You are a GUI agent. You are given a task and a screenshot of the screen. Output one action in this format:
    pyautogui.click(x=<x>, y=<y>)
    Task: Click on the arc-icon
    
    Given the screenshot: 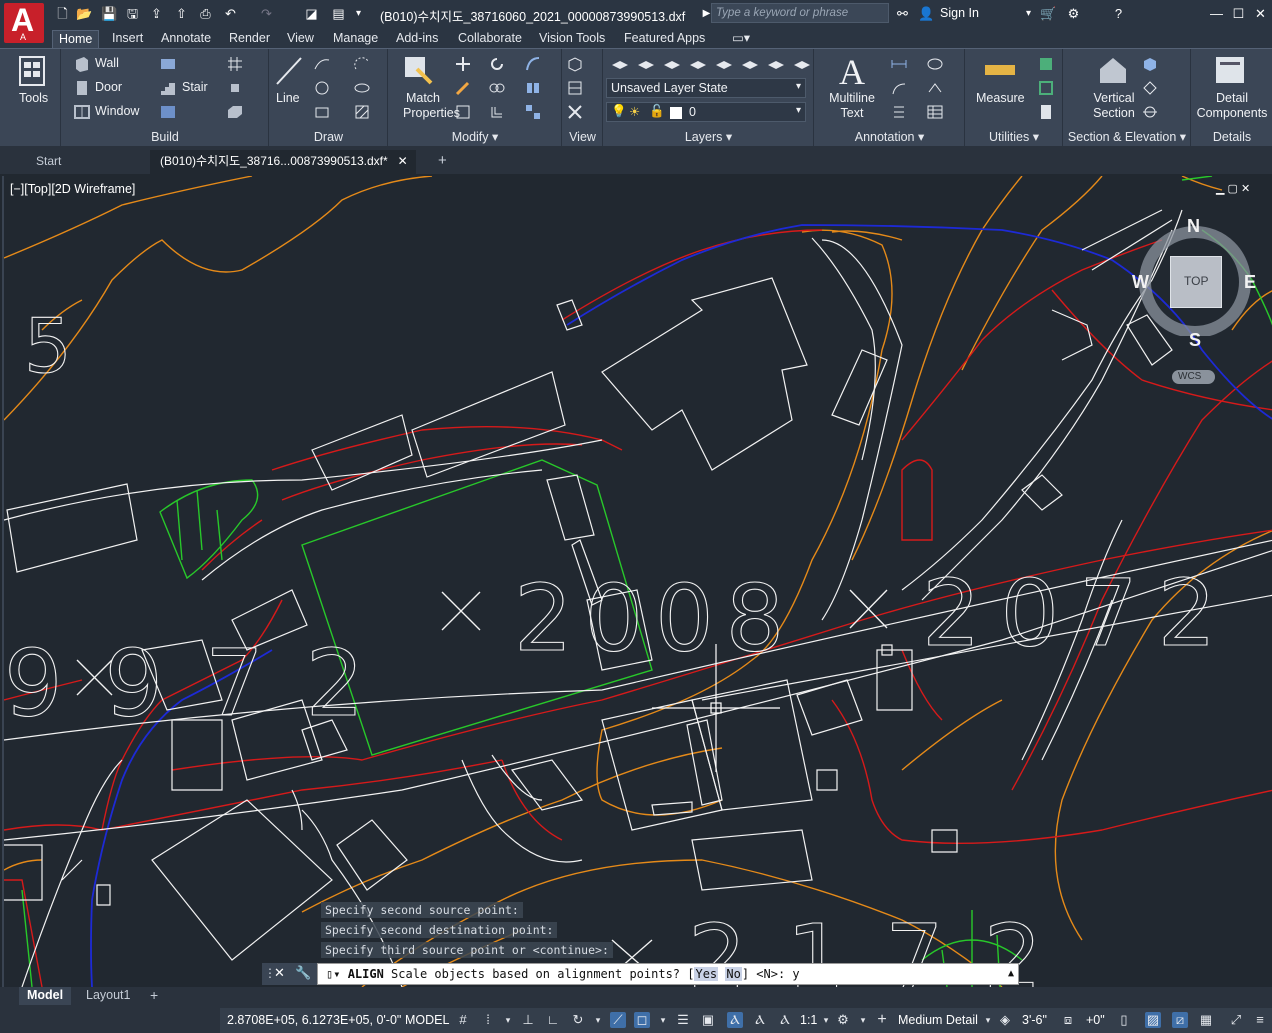 What is the action you would take?
    pyautogui.click(x=362, y=64)
    